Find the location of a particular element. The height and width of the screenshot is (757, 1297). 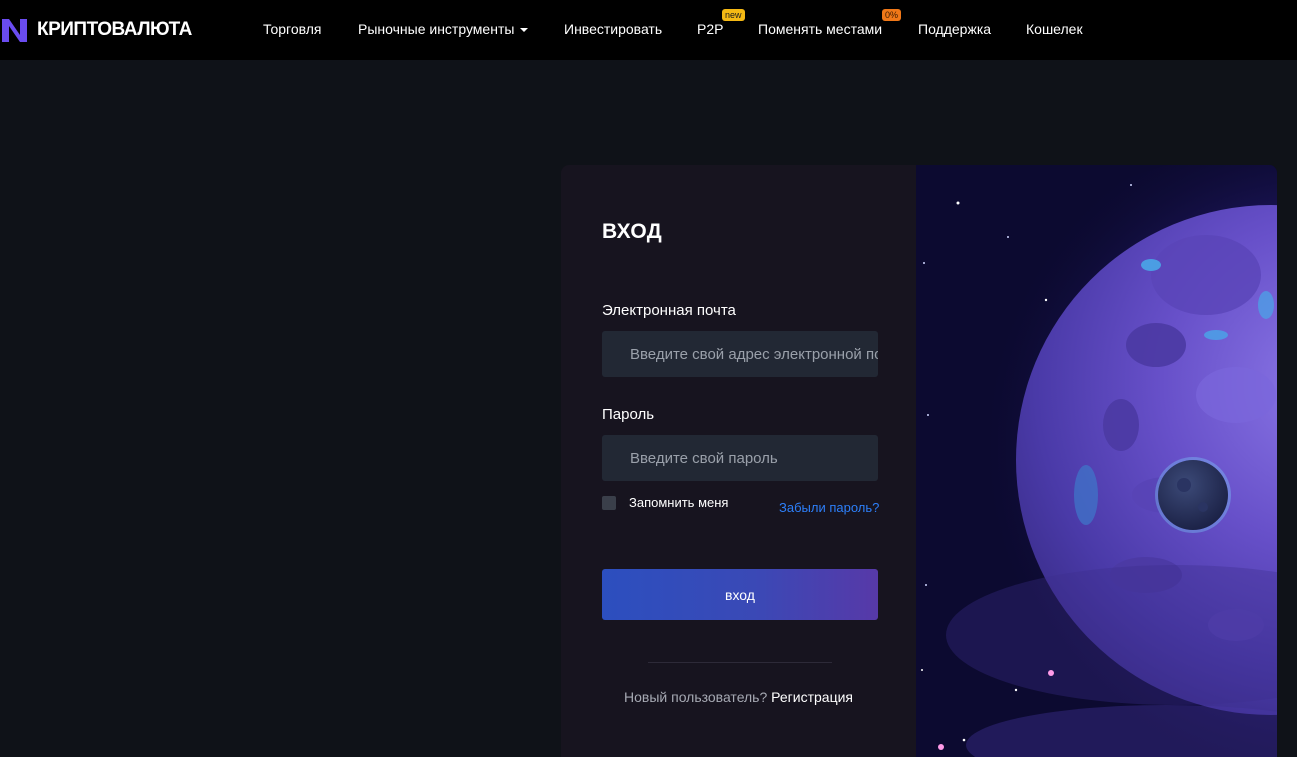

login-title: ВХОД is located at coordinates (632, 231).